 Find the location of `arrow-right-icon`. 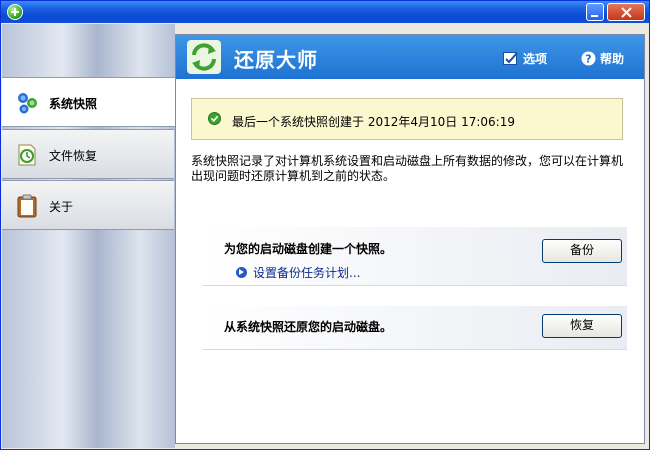

arrow-right-icon is located at coordinates (241, 272).